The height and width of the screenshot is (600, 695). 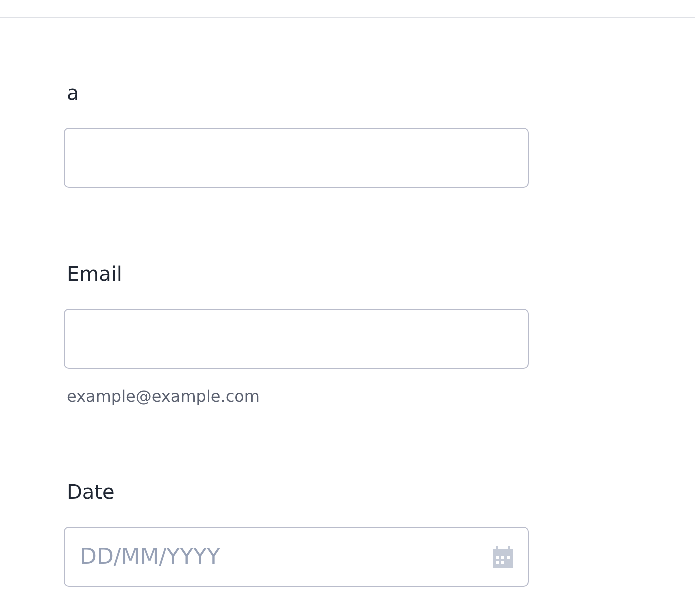 I want to click on date-field: DD/MM/YYYY, so click(x=296, y=557).